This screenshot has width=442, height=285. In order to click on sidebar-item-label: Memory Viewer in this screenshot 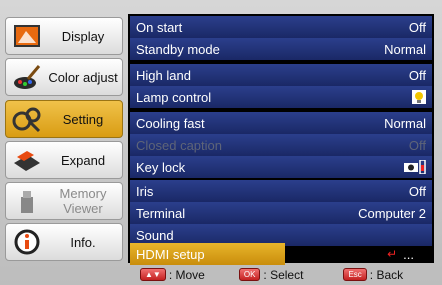, I will do `click(83, 201)`.